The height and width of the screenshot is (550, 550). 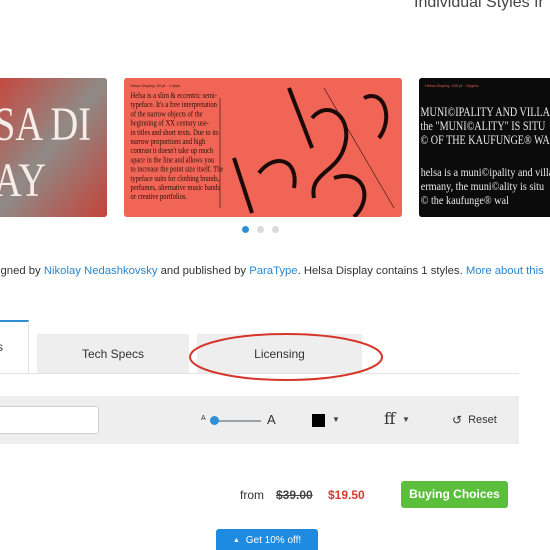 What do you see at coordinates (485, 172) in the screenshot?
I see `slide-3-body-1: helsa is a muni©ipality and villag` at bounding box center [485, 172].